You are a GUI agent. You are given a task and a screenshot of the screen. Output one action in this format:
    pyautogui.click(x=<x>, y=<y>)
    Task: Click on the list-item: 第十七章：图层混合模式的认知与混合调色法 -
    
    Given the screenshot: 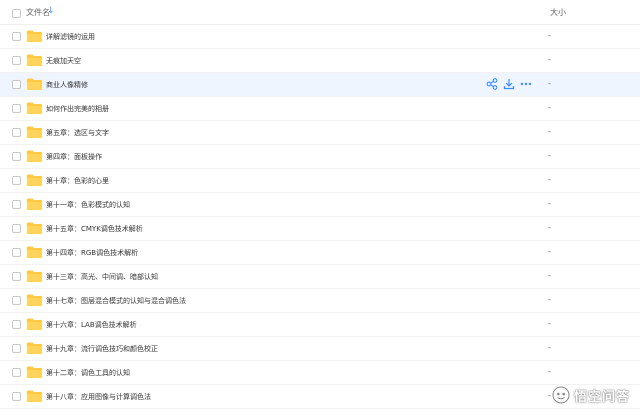 What is the action you would take?
    pyautogui.click(x=320, y=301)
    